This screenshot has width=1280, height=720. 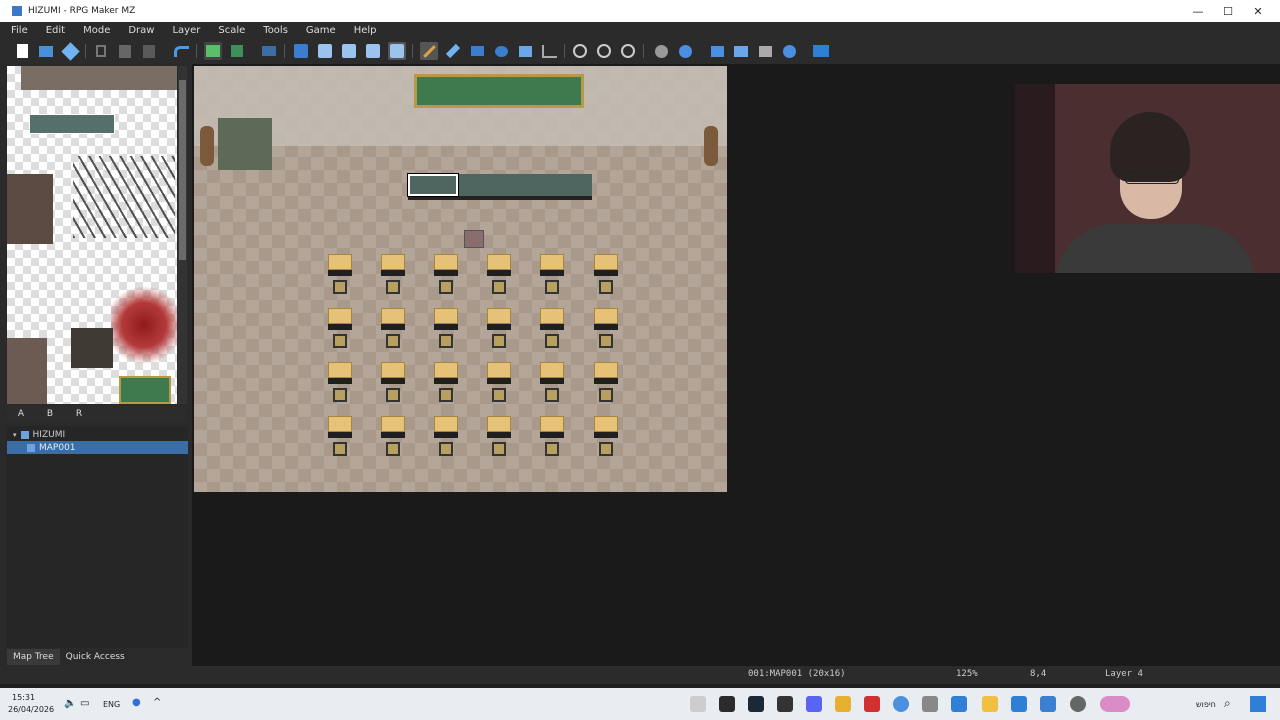 What do you see at coordinates (1078, 704) in the screenshot?
I see `taskbar-settings-icon` at bounding box center [1078, 704].